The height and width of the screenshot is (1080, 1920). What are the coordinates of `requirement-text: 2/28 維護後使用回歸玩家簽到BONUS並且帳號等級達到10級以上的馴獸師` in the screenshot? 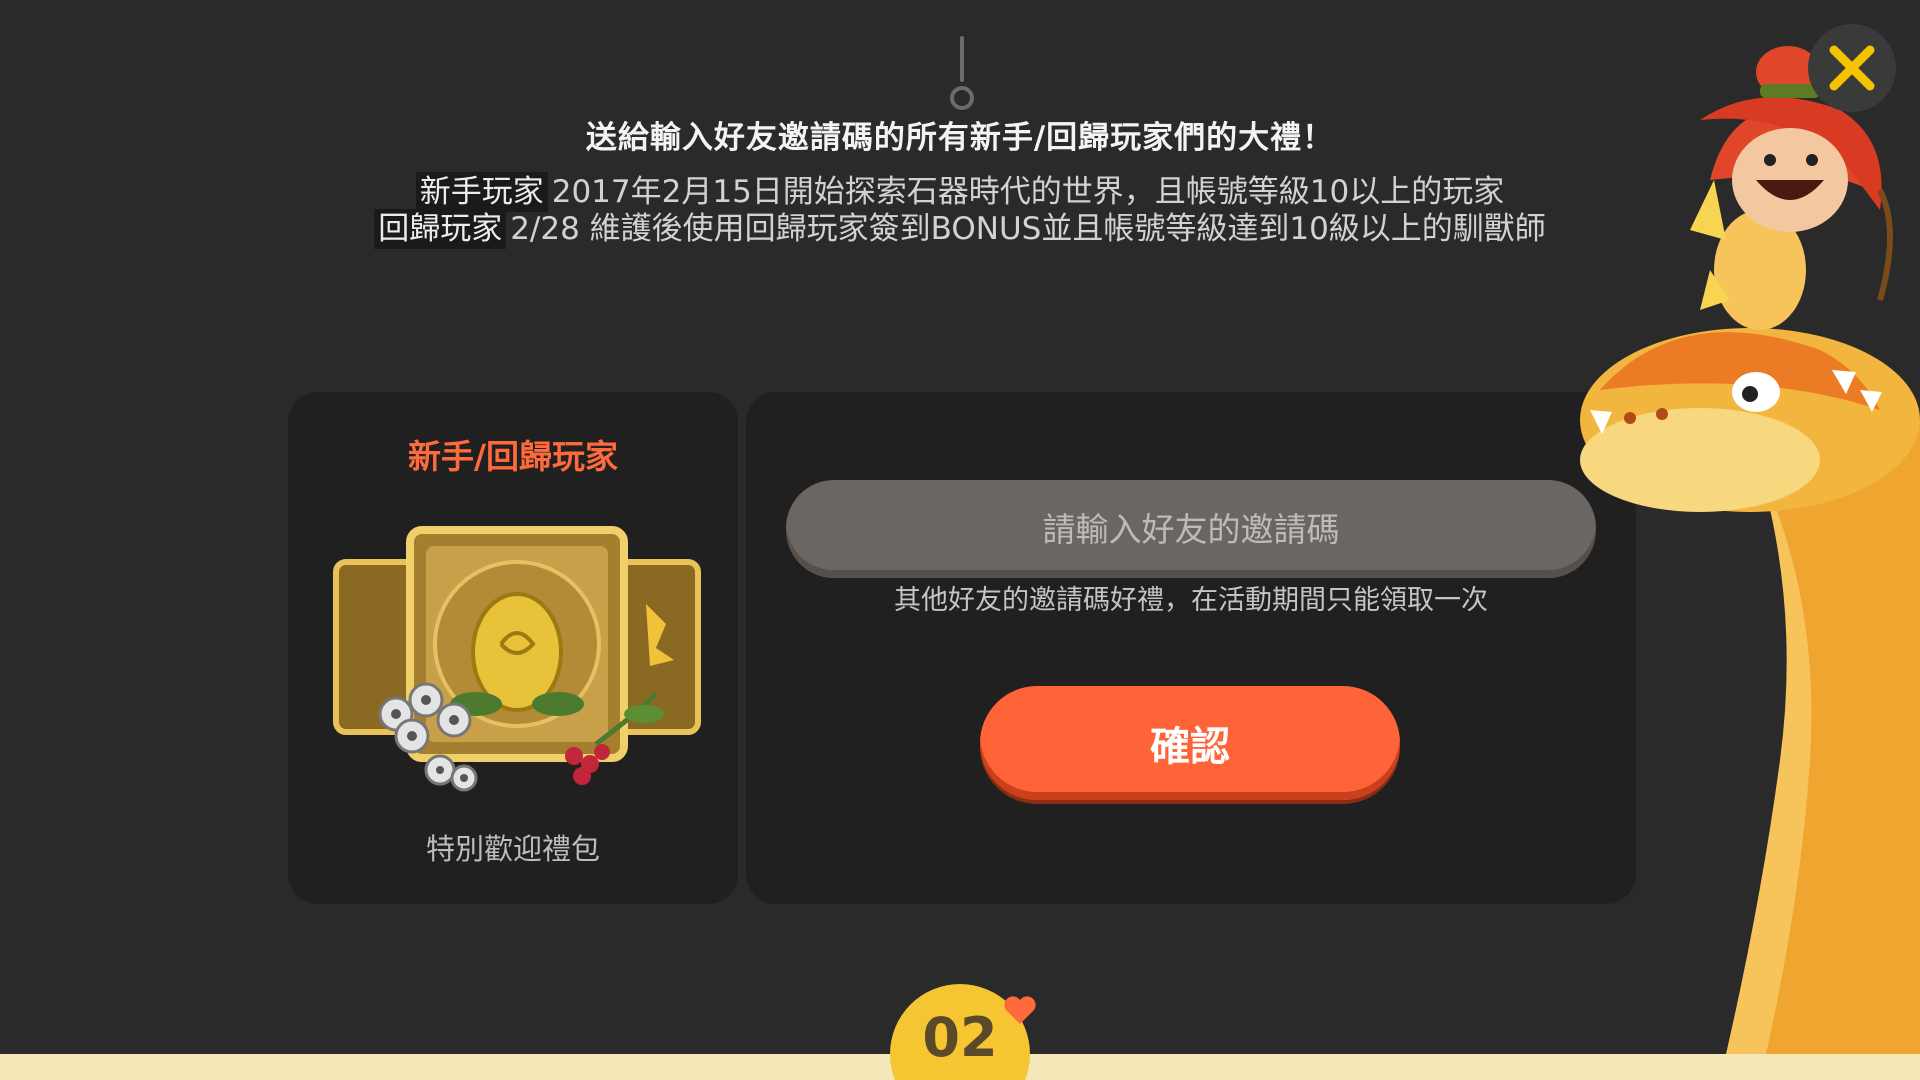 It's located at (1028, 229).